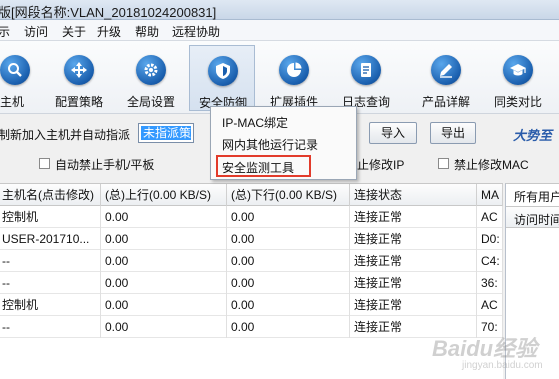 This screenshot has width=559, height=379. I want to click on gear-icon, so click(151, 70).